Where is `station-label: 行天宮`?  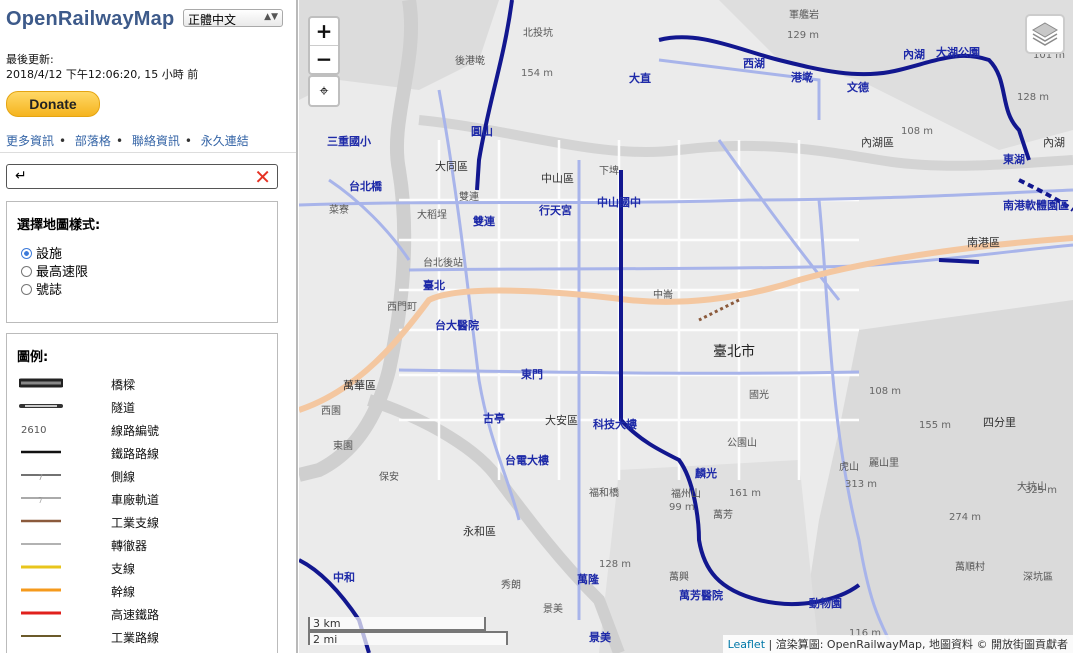 station-label: 行天宮 is located at coordinates (555, 210).